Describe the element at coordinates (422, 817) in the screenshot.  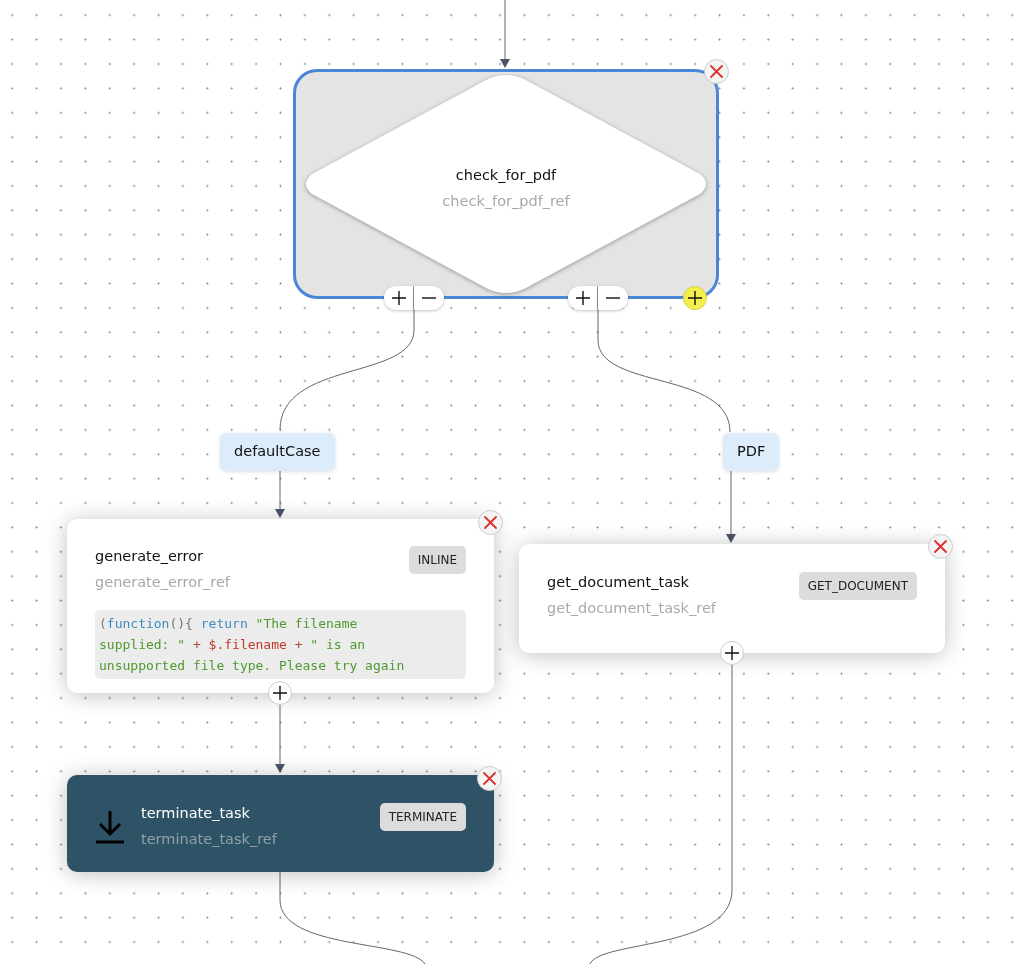
I see `task-type-badge: TERMINATE` at that location.